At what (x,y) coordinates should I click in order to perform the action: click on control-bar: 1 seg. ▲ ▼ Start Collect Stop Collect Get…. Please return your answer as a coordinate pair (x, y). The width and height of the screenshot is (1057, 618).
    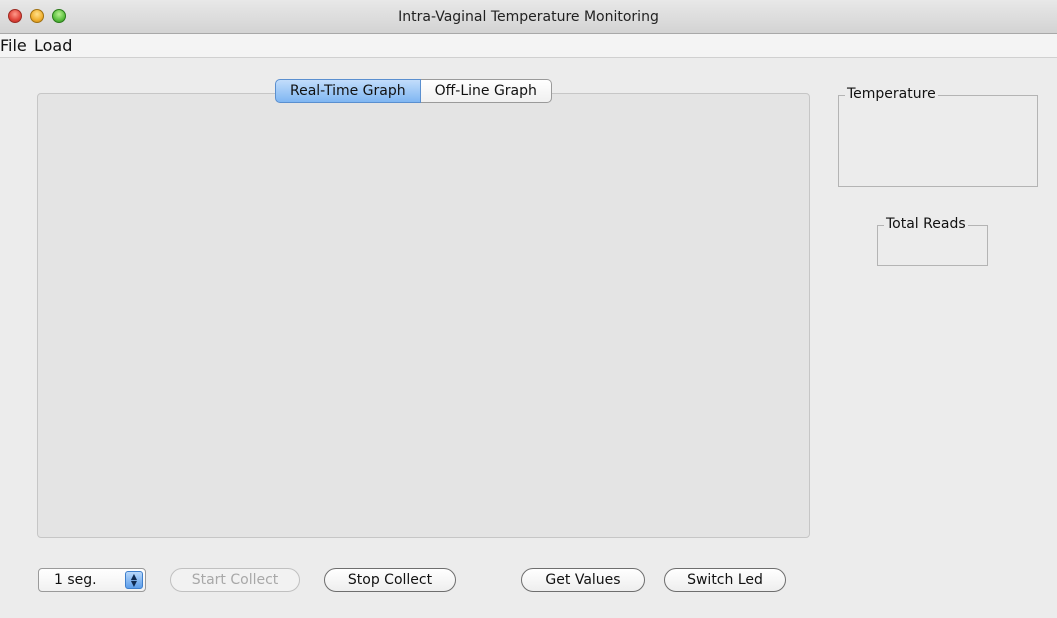
    Looking at the image, I should click on (533, 581).